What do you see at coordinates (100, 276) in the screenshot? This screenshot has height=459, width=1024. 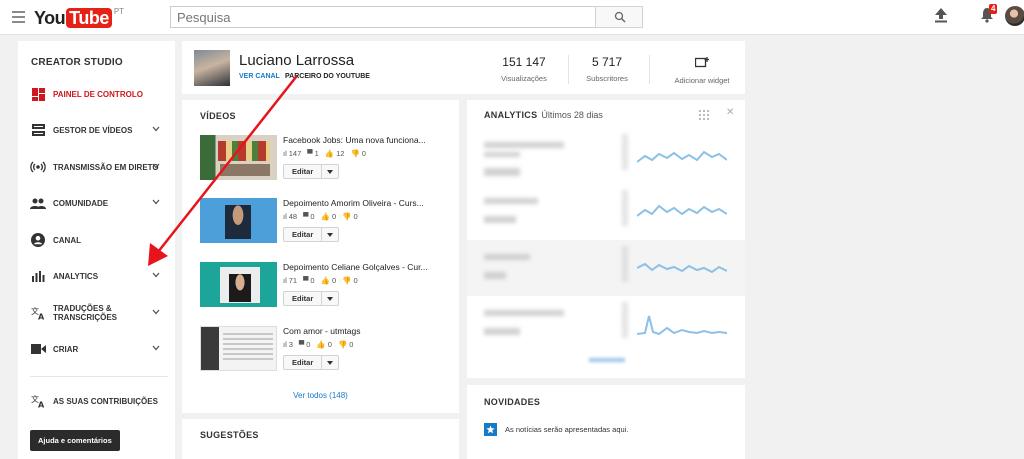 I see `sidebar-item-analytics: ANALYTICS` at bounding box center [100, 276].